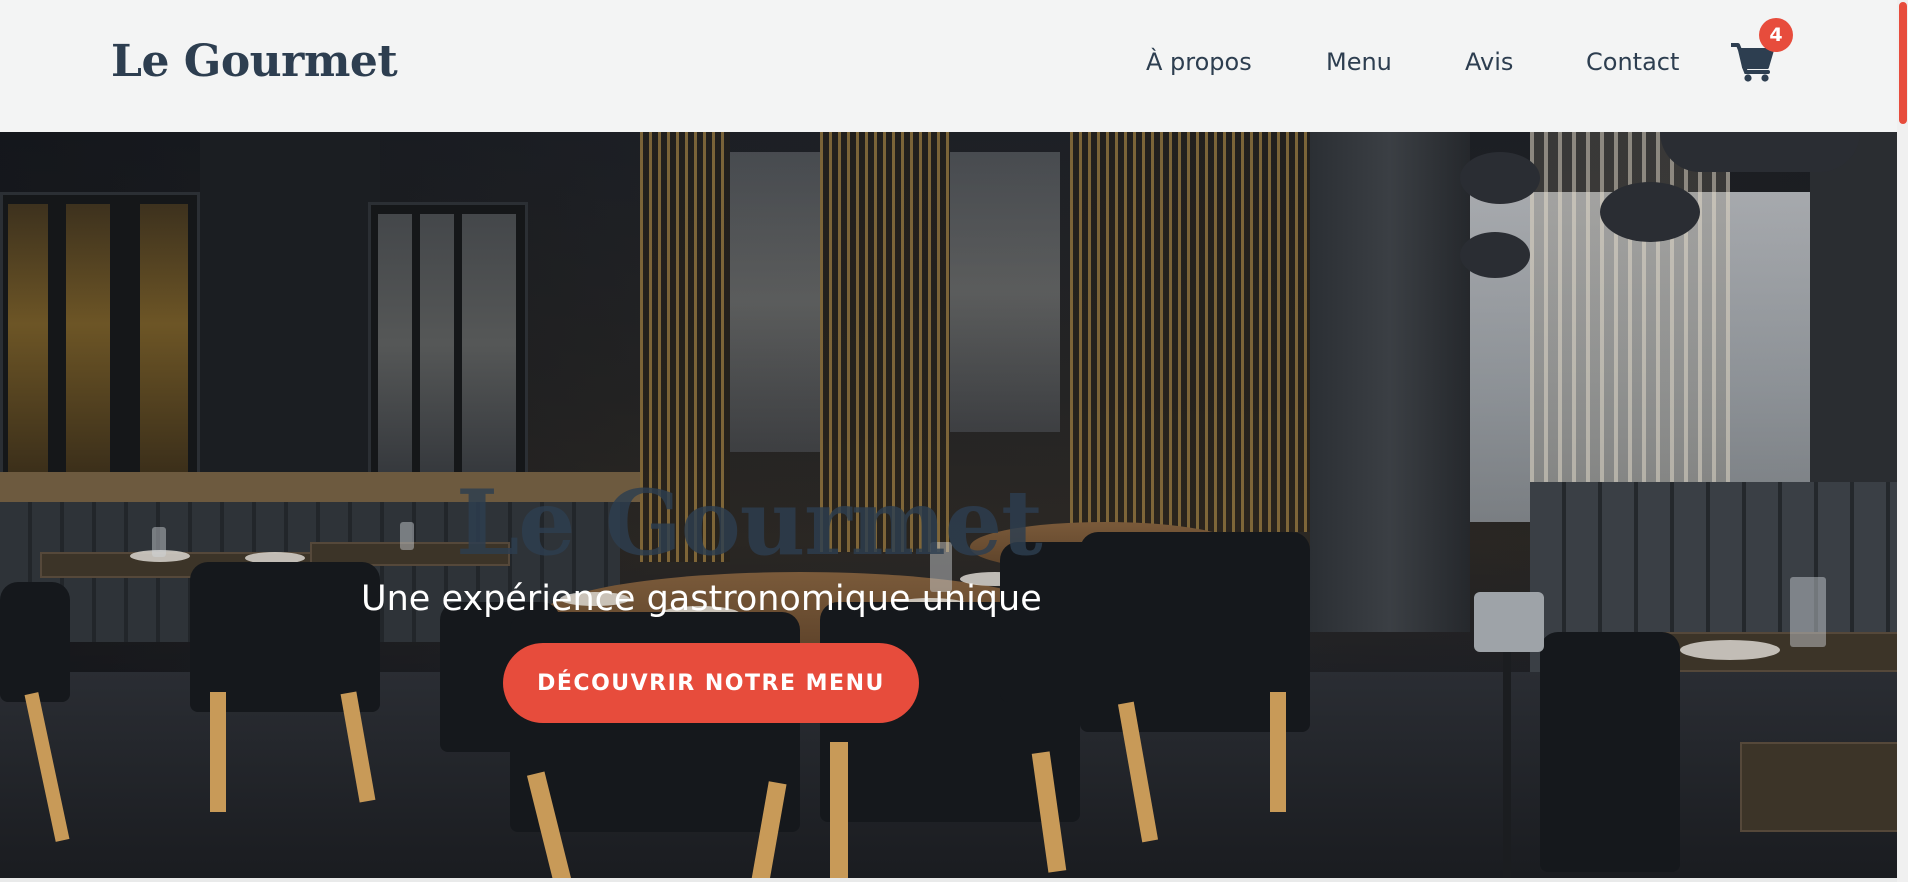 This screenshot has width=1908, height=882. Describe the element at coordinates (948, 880) in the screenshot. I see `page-bottom-edge` at that location.